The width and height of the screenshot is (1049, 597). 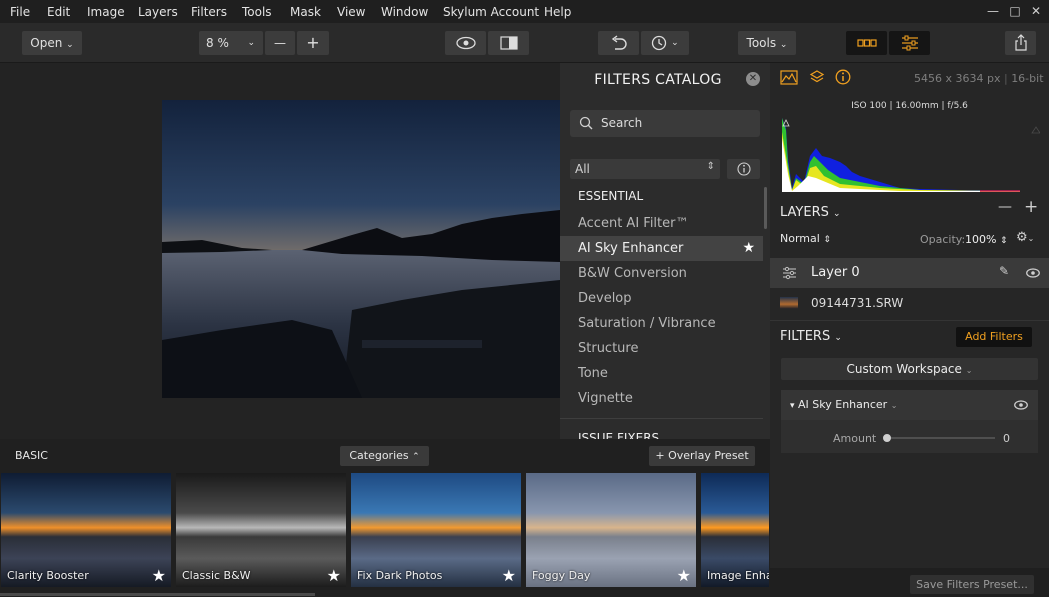 I want to click on filters-section: FILTERS ⌄, so click(x=811, y=336).